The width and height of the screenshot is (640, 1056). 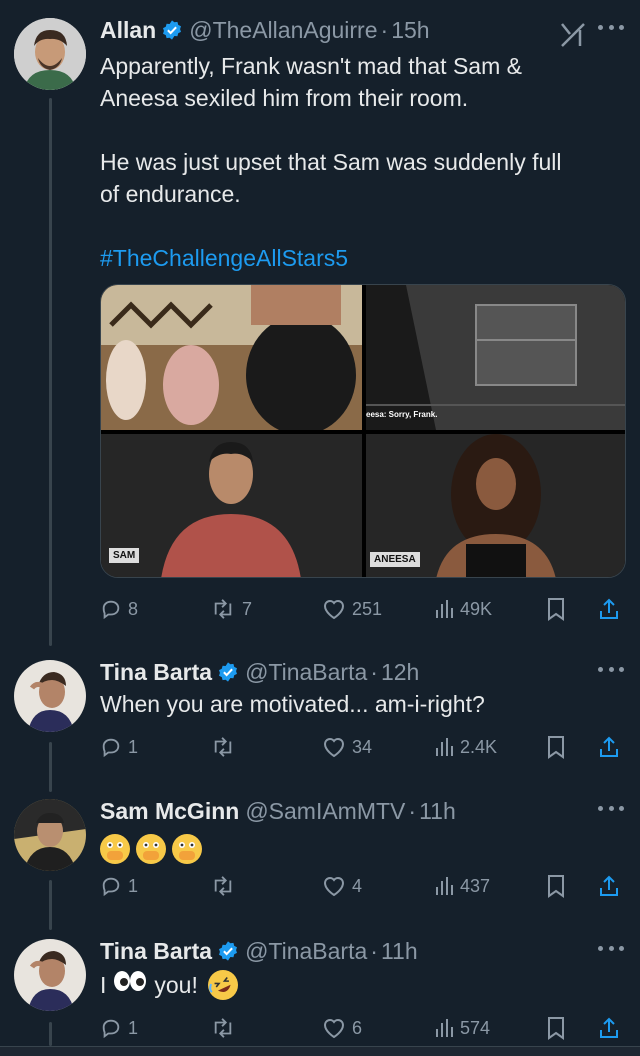 What do you see at coordinates (365, 886) in the screenshot?
I see `tweet-actions: 1 4 437` at bounding box center [365, 886].